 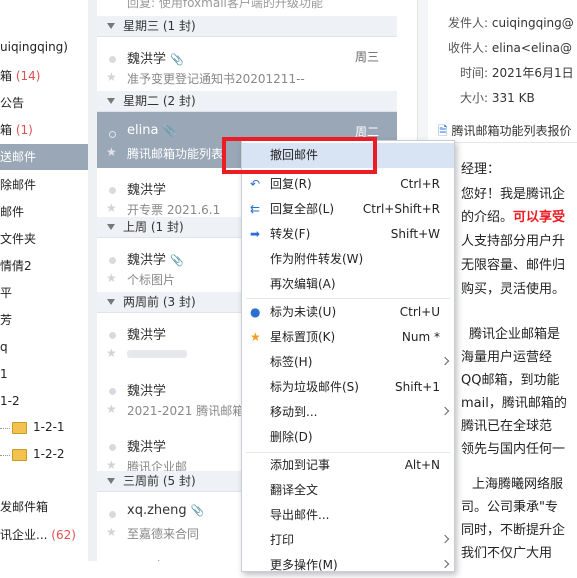 What do you see at coordinates (539, 217) in the screenshot?
I see `body-highlight: 可以享受` at bounding box center [539, 217].